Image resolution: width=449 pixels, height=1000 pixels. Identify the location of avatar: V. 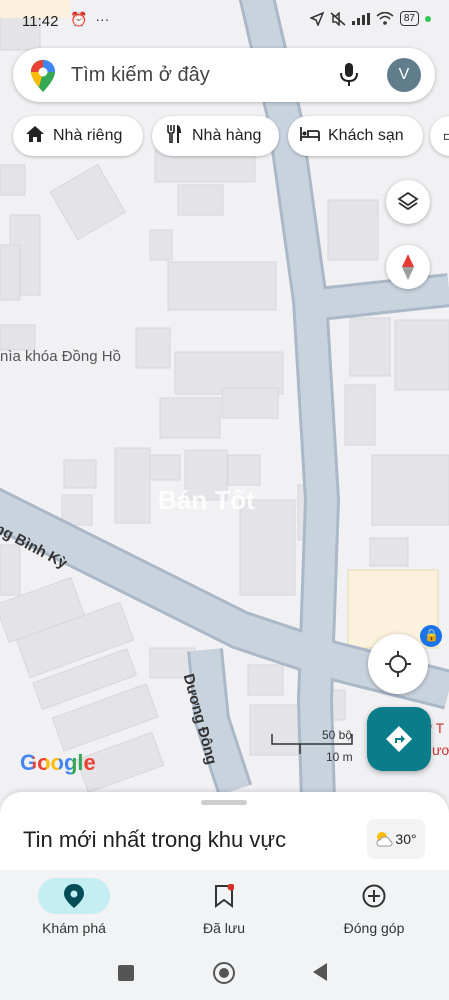
(404, 75).